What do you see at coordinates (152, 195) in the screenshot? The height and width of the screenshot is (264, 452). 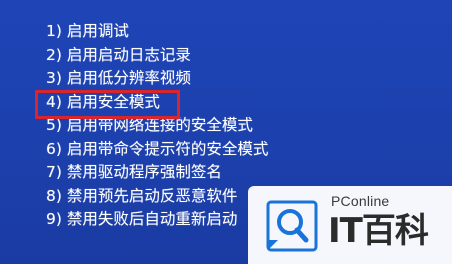 I see `menu-item-label: 禁用预先启动反恶意软件` at bounding box center [152, 195].